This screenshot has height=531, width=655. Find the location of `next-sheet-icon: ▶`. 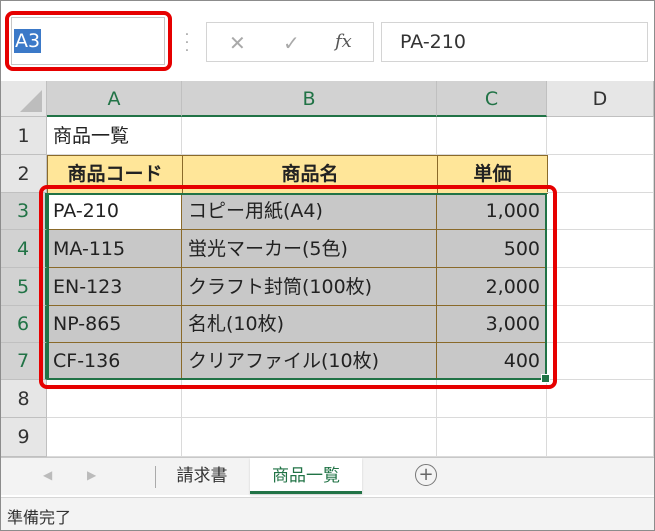

next-sheet-icon: ▶ is located at coordinates (91, 475).